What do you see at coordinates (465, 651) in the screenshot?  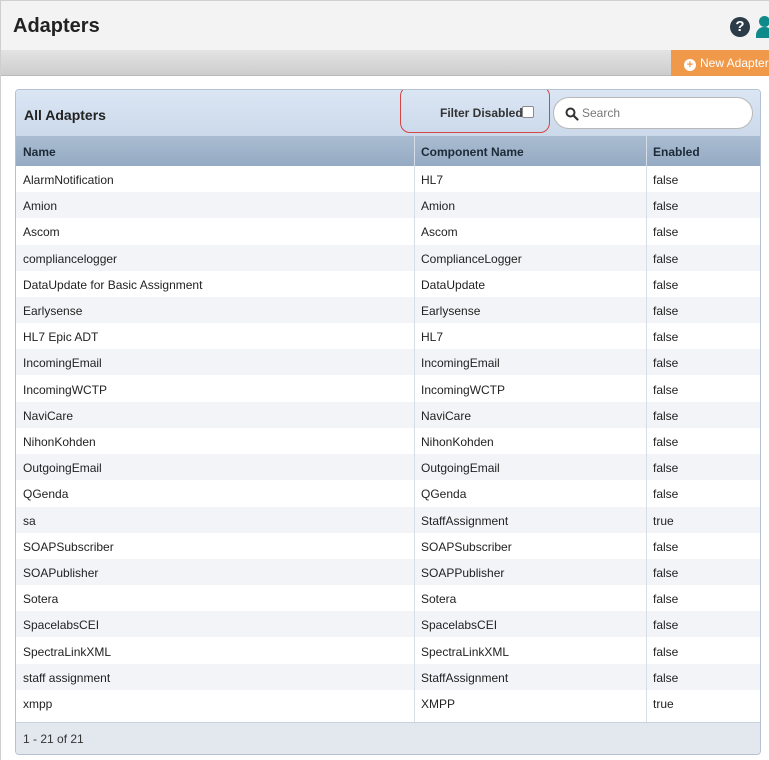 I see `cell-component: SpectraLinkXML` at bounding box center [465, 651].